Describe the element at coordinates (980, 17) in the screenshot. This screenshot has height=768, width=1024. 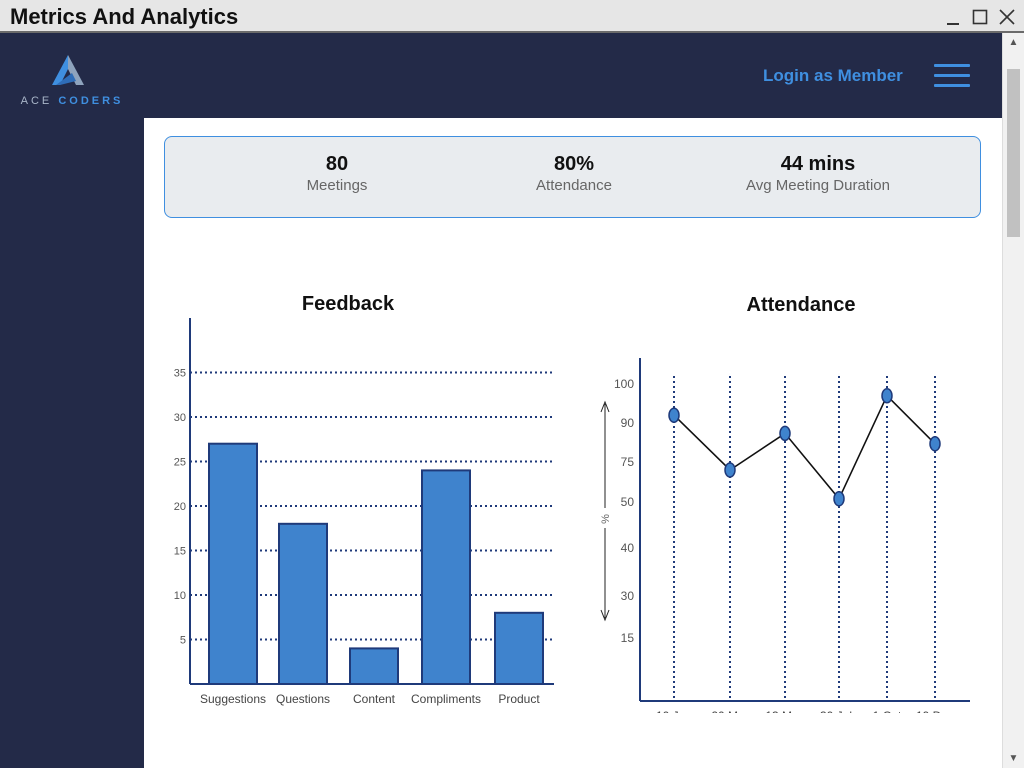
I see `maximize-icon` at that location.